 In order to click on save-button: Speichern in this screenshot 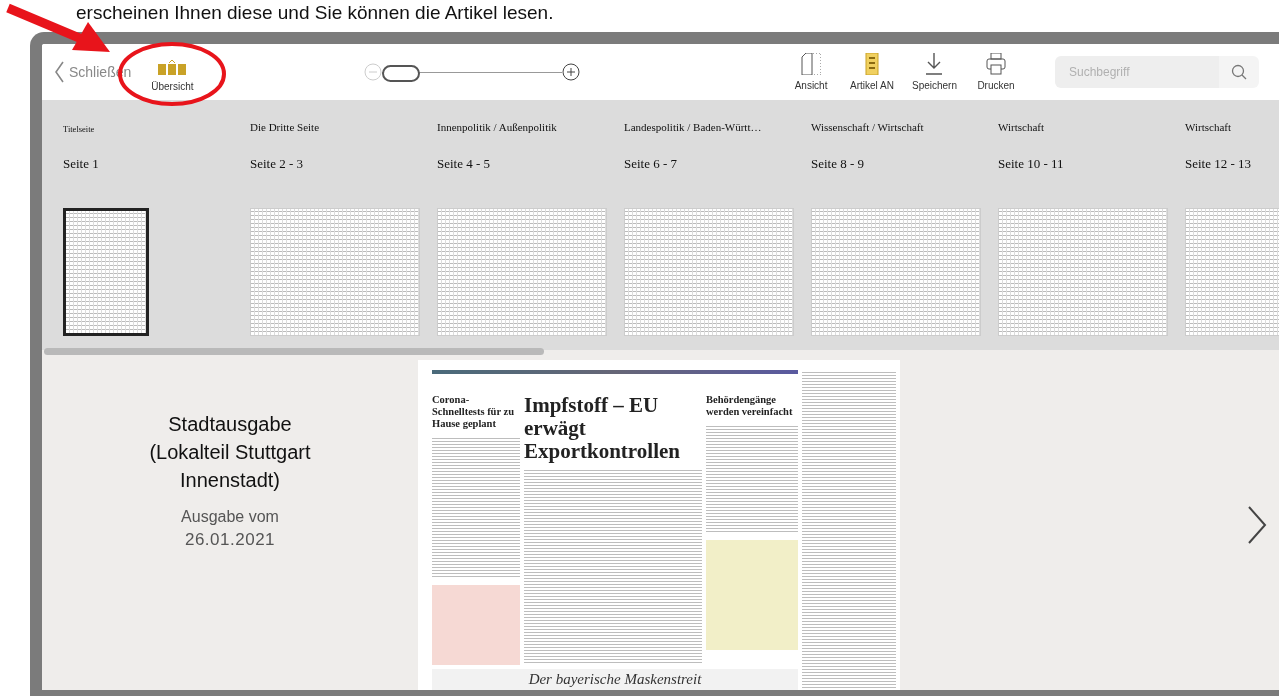, I will do `click(934, 72)`.